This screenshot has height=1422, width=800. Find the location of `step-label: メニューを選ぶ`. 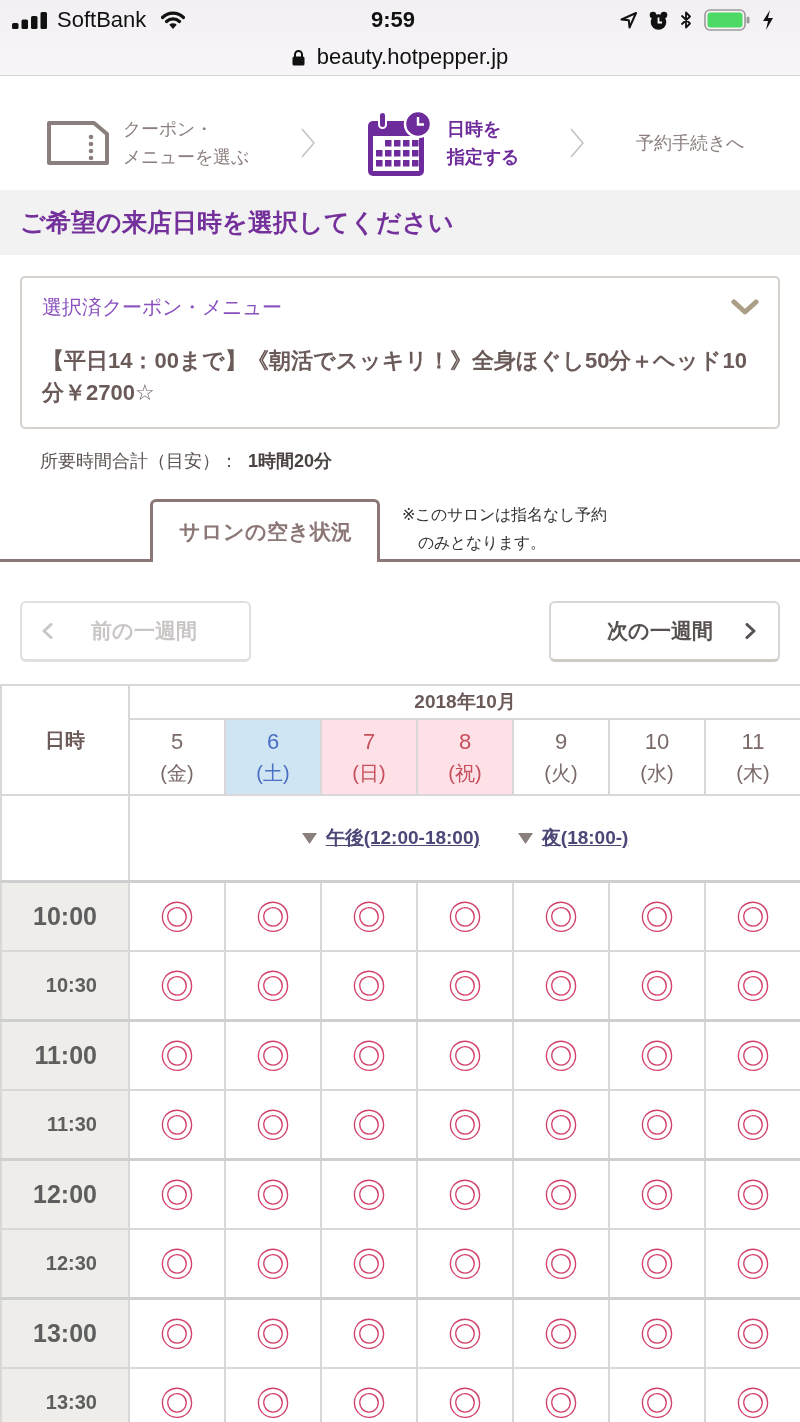

step-label: メニューを選ぶ is located at coordinates (186, 157).